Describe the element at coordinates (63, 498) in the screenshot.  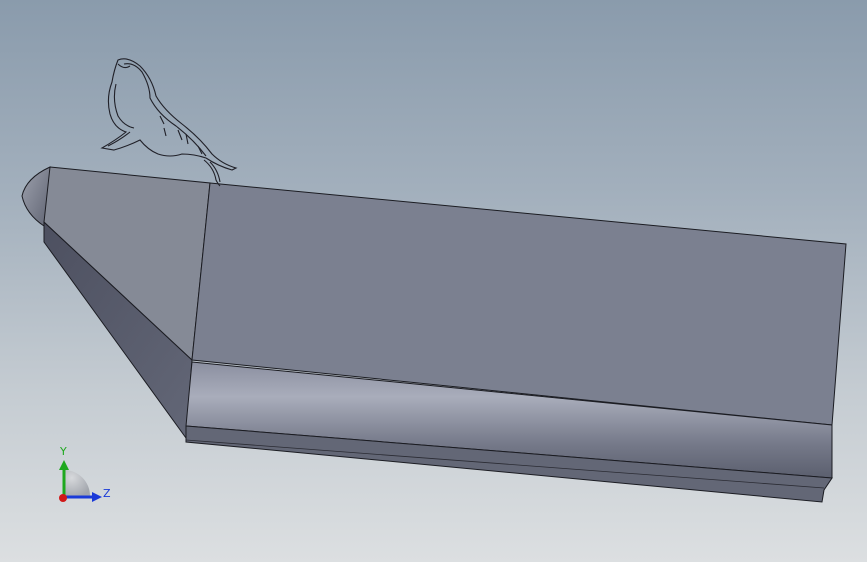
I see `triad-x-axis-dot` at that location.